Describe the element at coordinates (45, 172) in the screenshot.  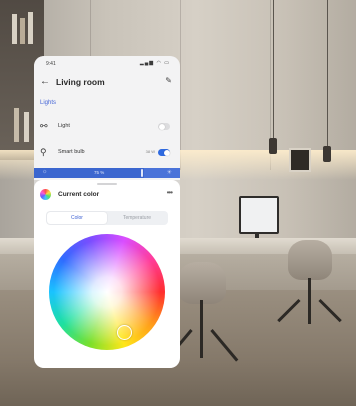
I see `sun-low-icon: ☼` at that location.